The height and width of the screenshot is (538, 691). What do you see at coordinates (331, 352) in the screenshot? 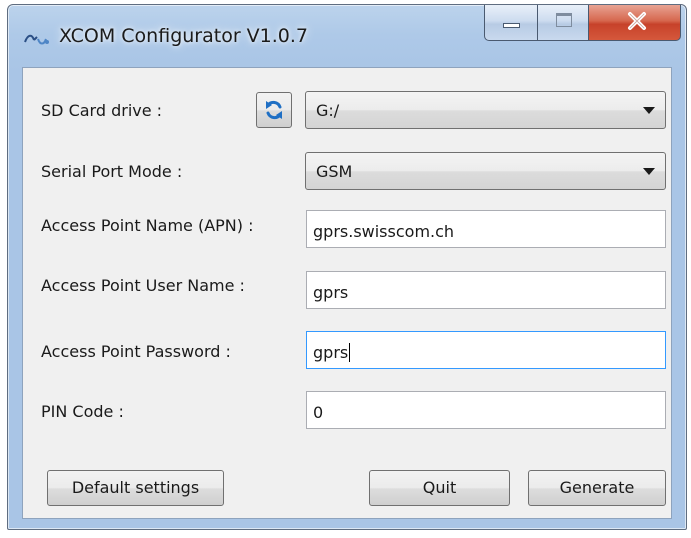
I see `apn-password-value: gprs` at bounding box center [331, 352].